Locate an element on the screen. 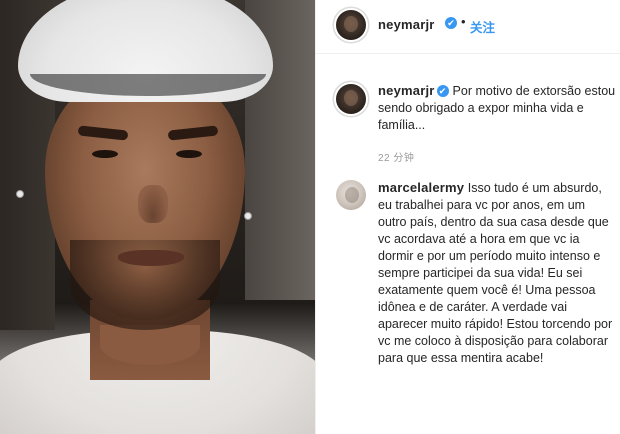 The image size is (620, 434). author-avatar is located at coordinates (351, 25).